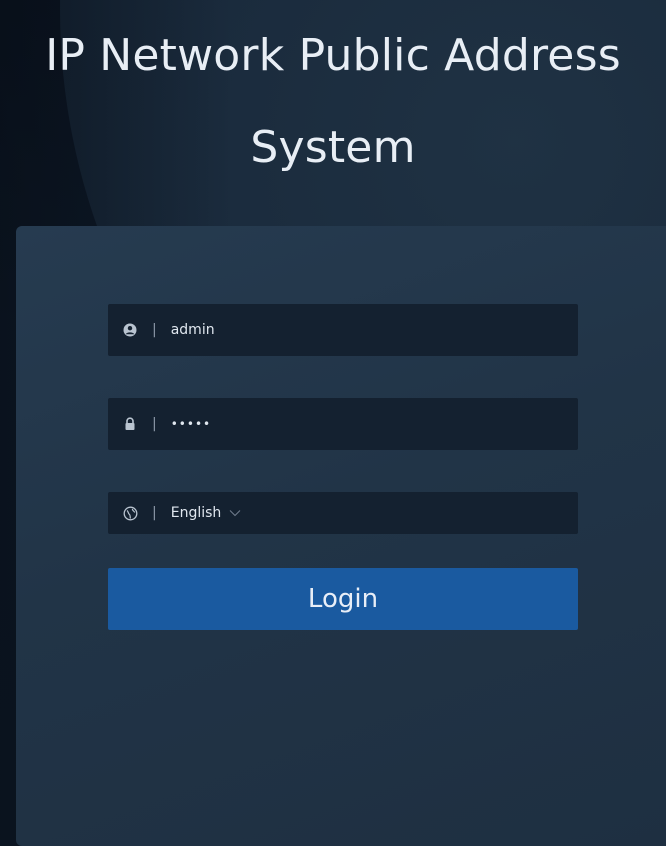 This screenshot has height=846, width=666. Describe the element at coordinates (333, 55) in the screenshot. I see `title-line-1: IP Network Public Address` at that location.